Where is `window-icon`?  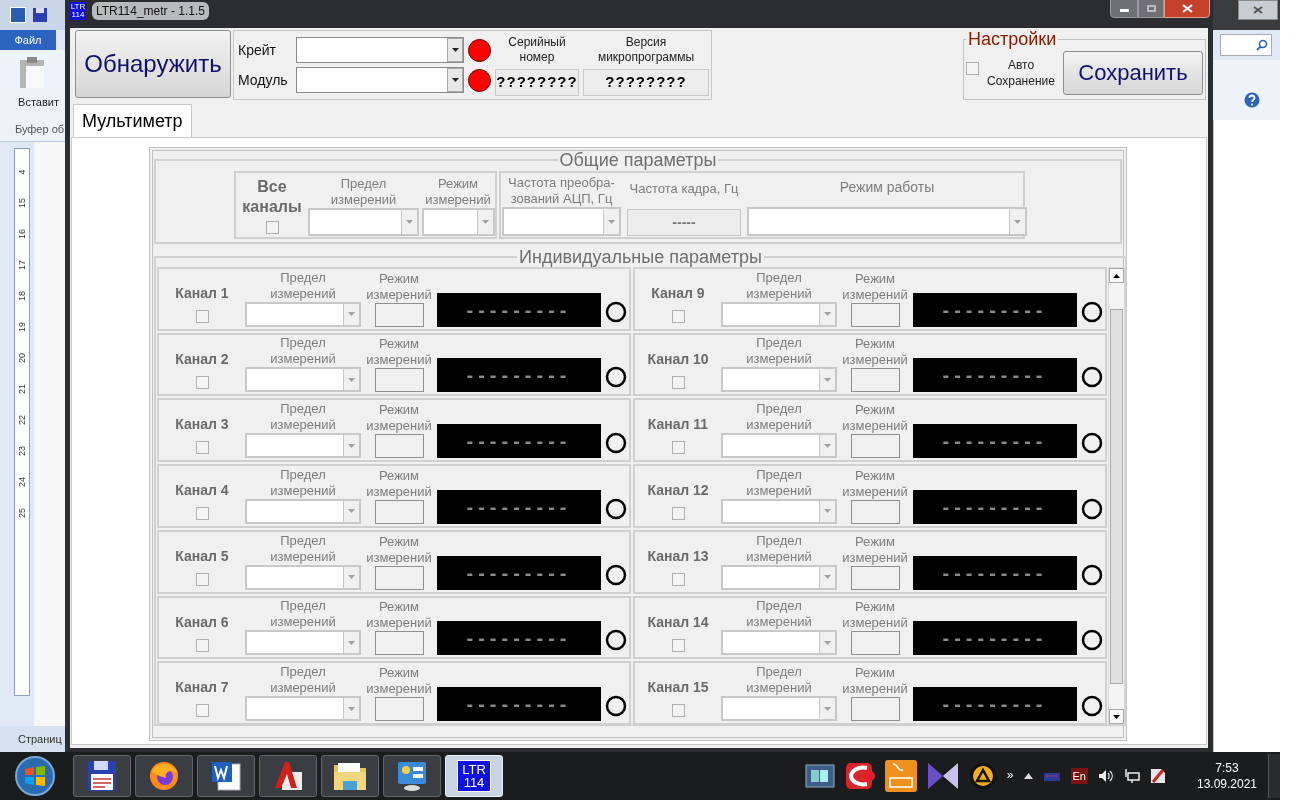
window-icon is located at coordinates (819, 776).